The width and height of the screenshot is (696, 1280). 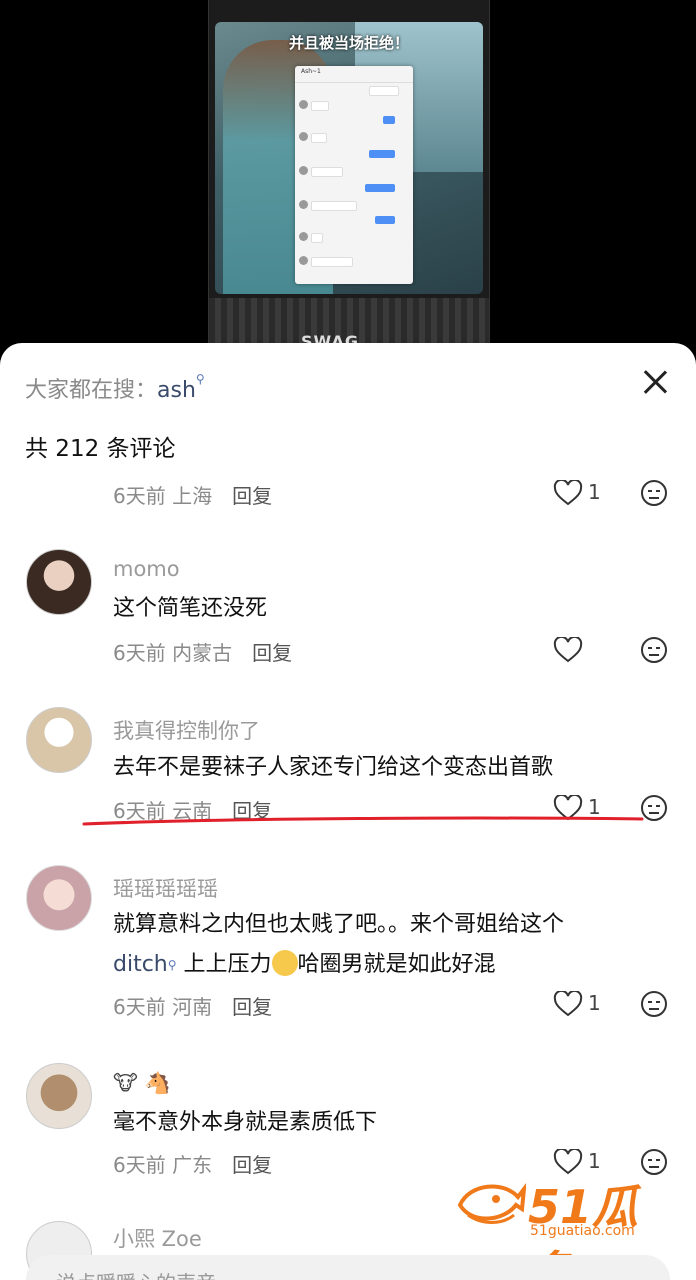 I want to click on red-underline-annotation, so click(x=363, y=821).